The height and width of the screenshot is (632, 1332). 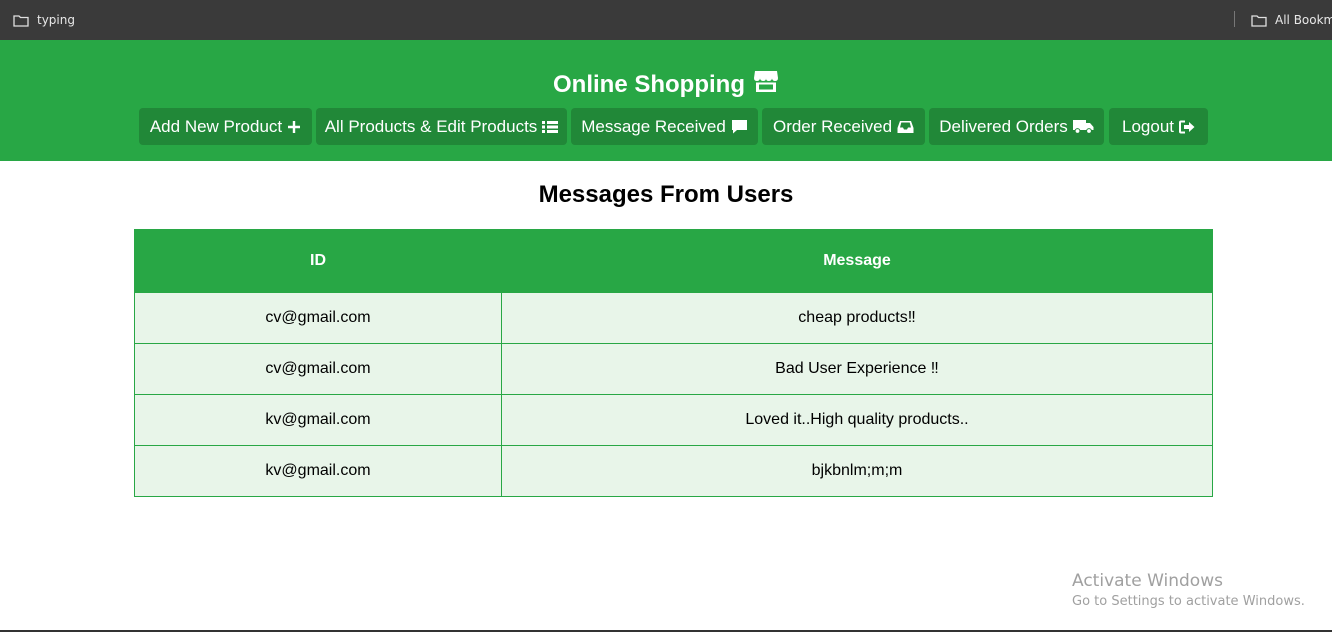 What do you see at coordinates (1083, 126) in the screenshot?
I see `truck-icon` at bounding box center [1083, 126].